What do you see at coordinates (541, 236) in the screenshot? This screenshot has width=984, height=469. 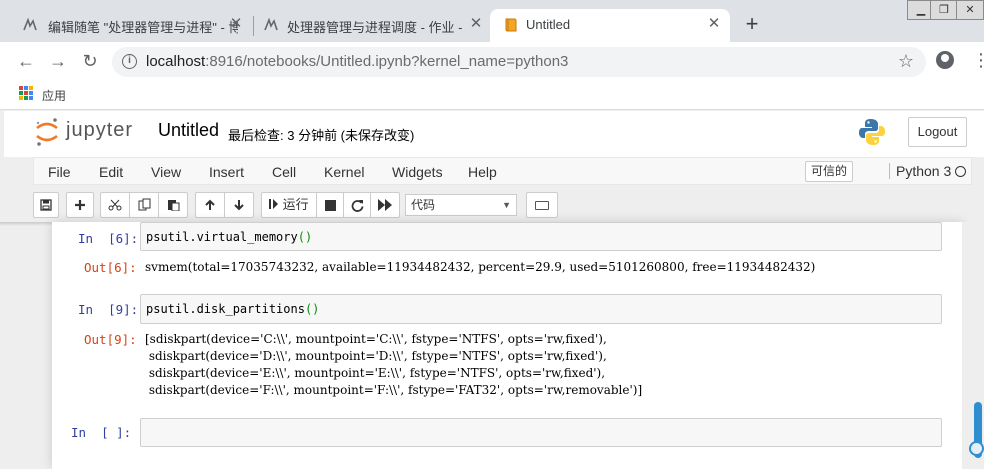 I see `code-cell-input: psutil.virtual_memory()` at bounding box center [541, 236].